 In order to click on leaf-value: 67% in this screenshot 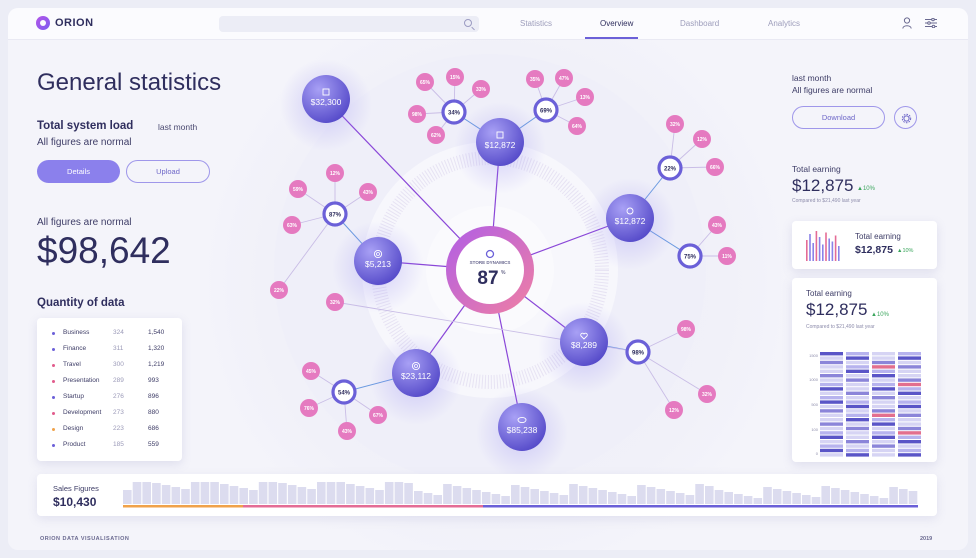, I will do `click(378, 416)`.